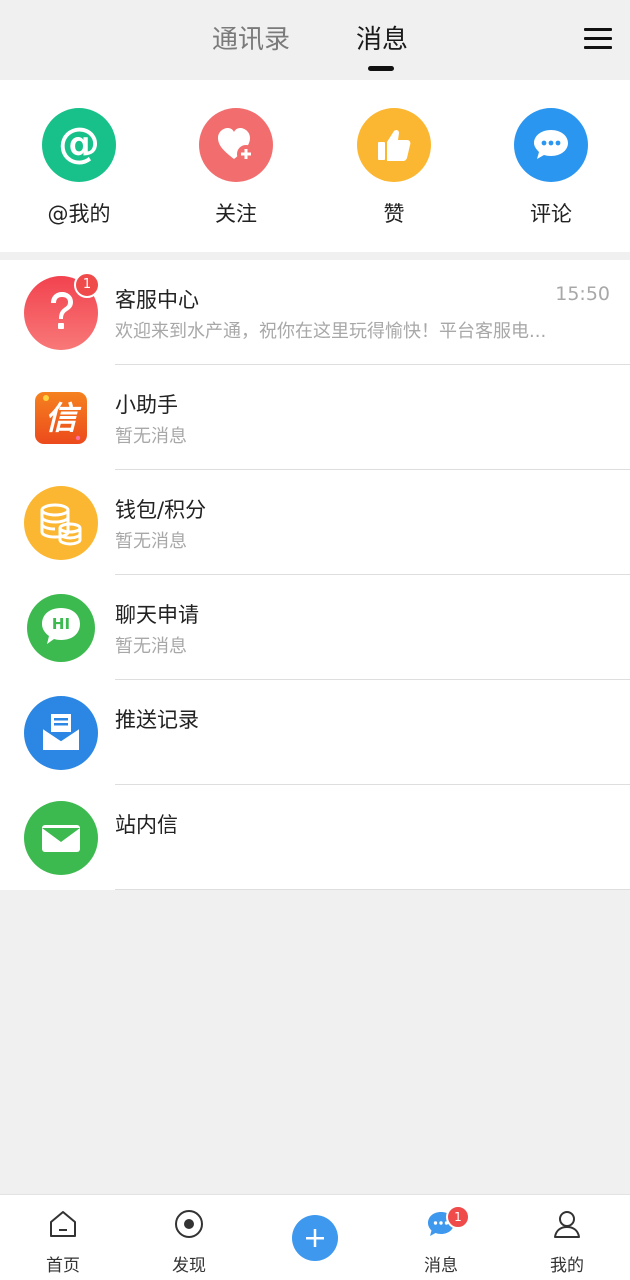  Describe the element at coordinates (315, 166) in the screenshot. I see `quick-actions-bar: @ @我的 关注 赞 评论` at that location.